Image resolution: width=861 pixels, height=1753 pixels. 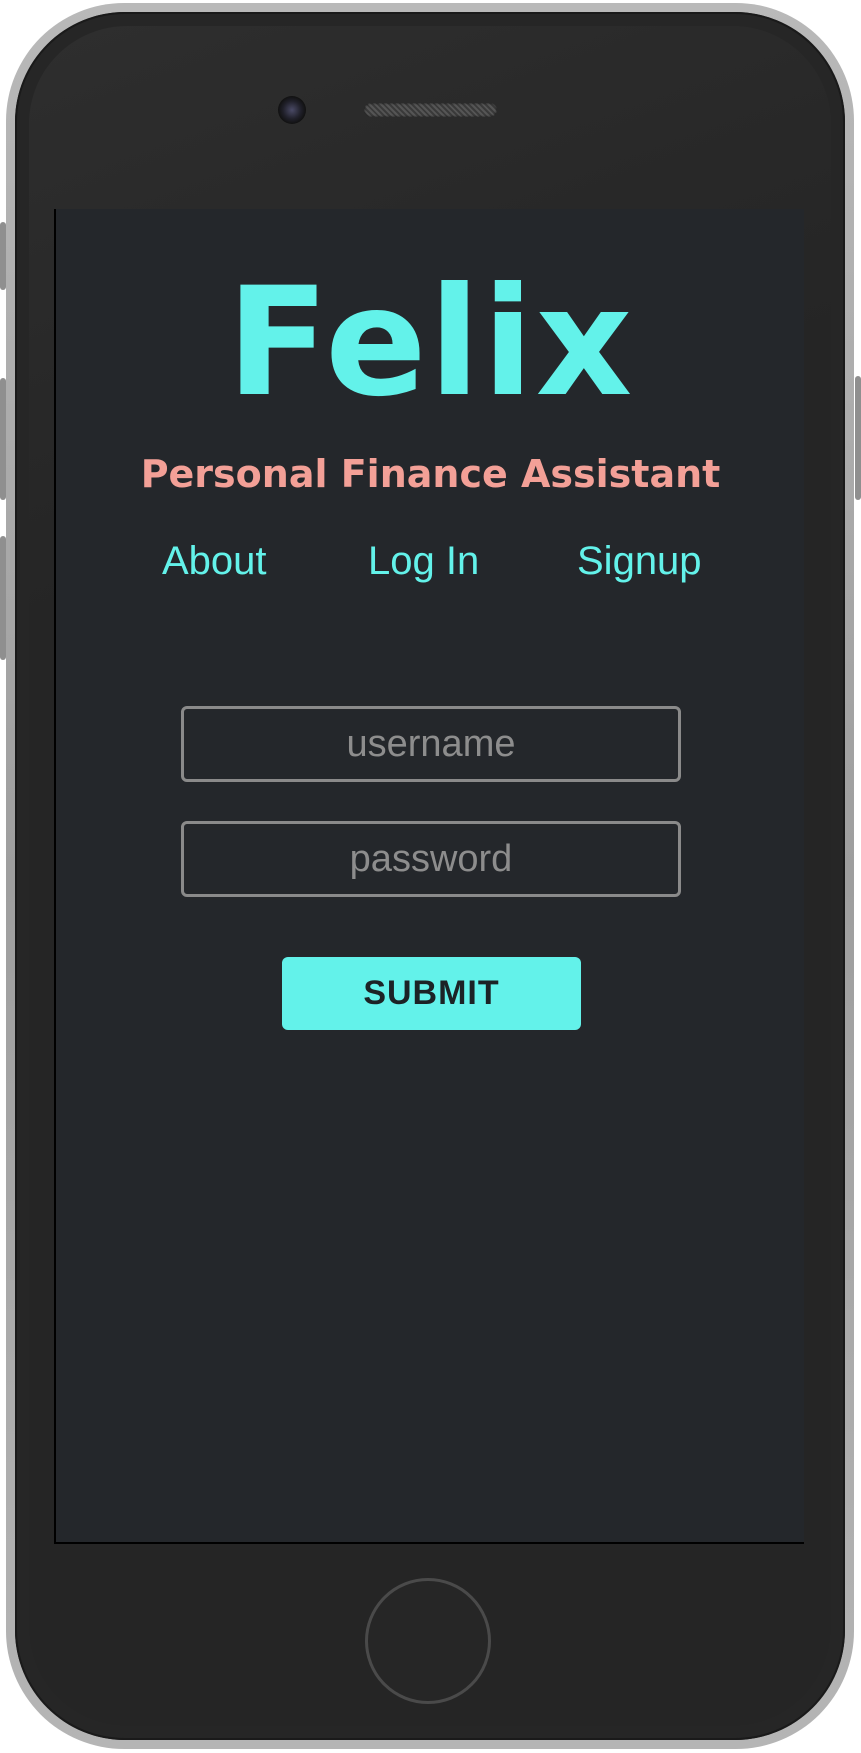 I want to click on username-input, so click(x=431, y=744).